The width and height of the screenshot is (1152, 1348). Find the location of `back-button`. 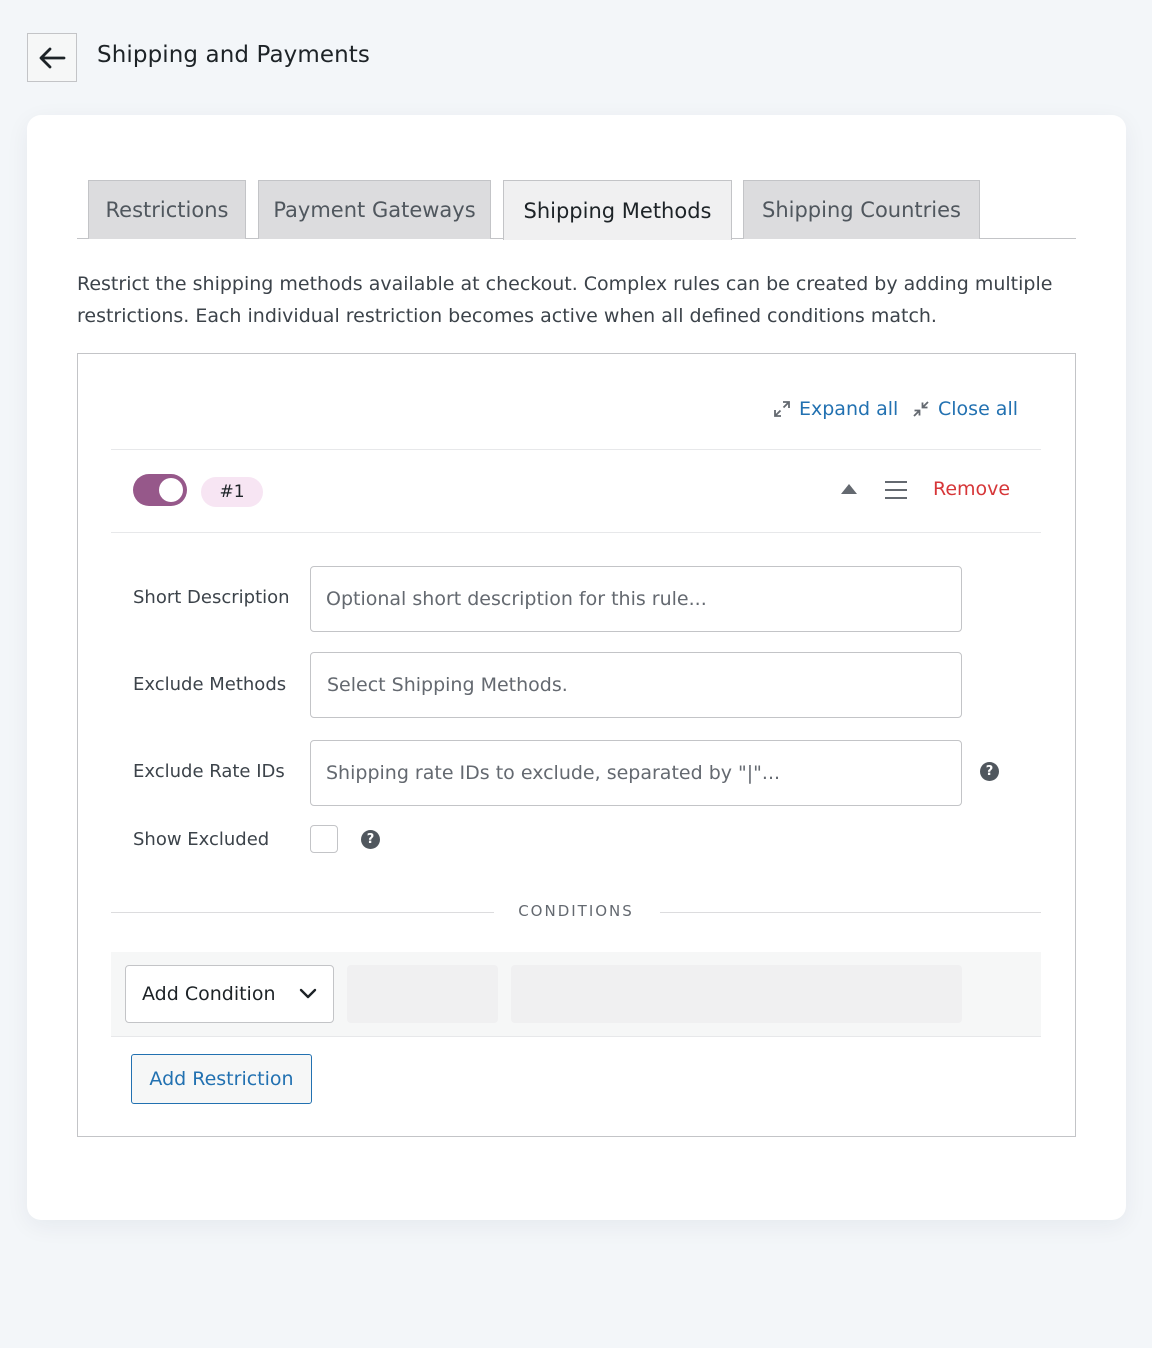

back-button is located at coordinates (52, 57).